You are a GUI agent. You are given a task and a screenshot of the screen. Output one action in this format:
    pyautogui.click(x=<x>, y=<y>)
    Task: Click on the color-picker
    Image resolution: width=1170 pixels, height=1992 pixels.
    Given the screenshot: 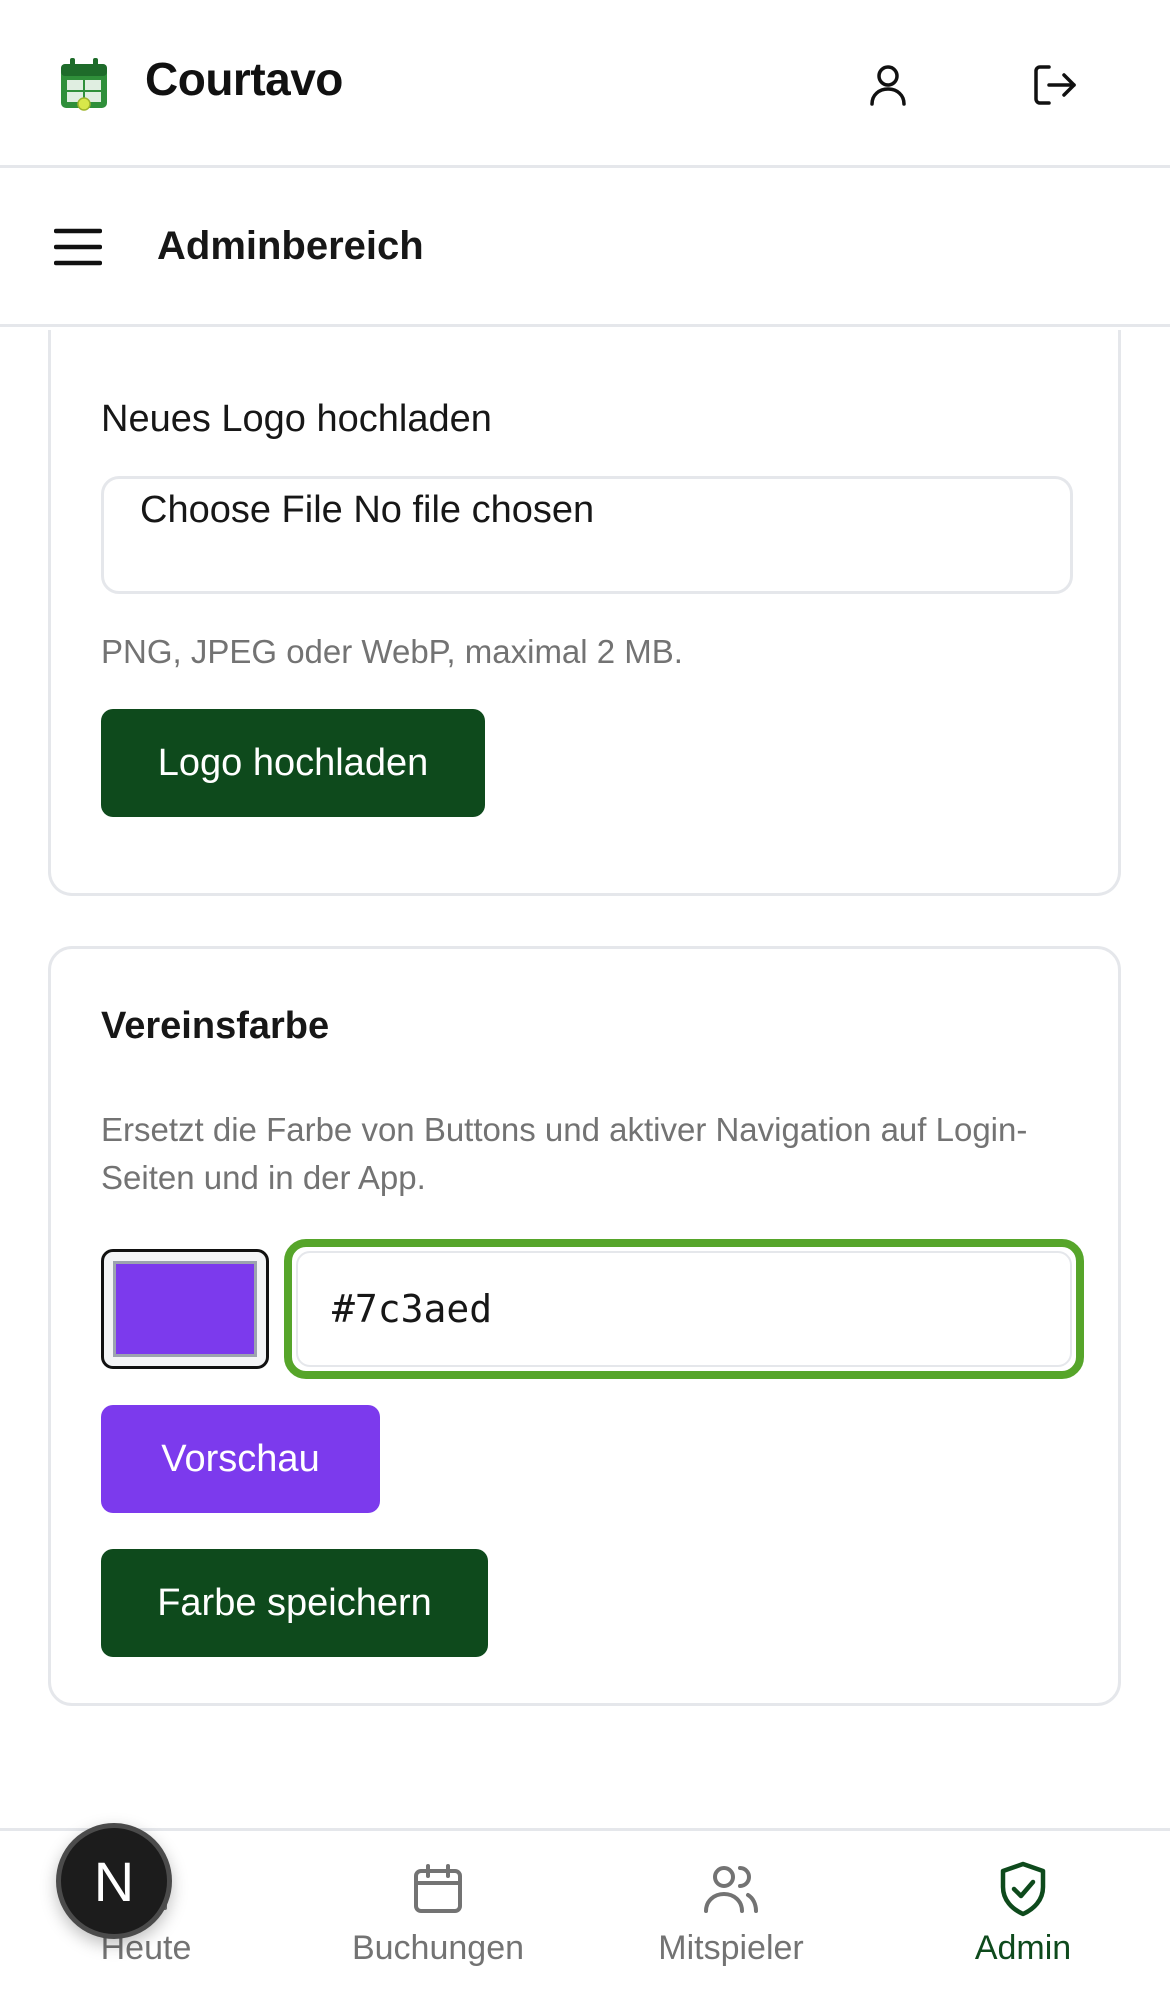 What is the action you would take?
    pyautogui.click(x=185, y=1309)
    